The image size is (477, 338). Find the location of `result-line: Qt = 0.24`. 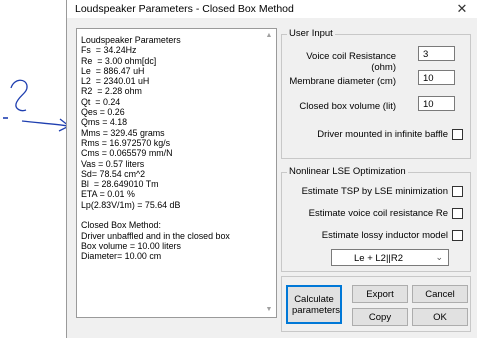

result-line: Qt = 0.24 is located at coordinates (101, 101).